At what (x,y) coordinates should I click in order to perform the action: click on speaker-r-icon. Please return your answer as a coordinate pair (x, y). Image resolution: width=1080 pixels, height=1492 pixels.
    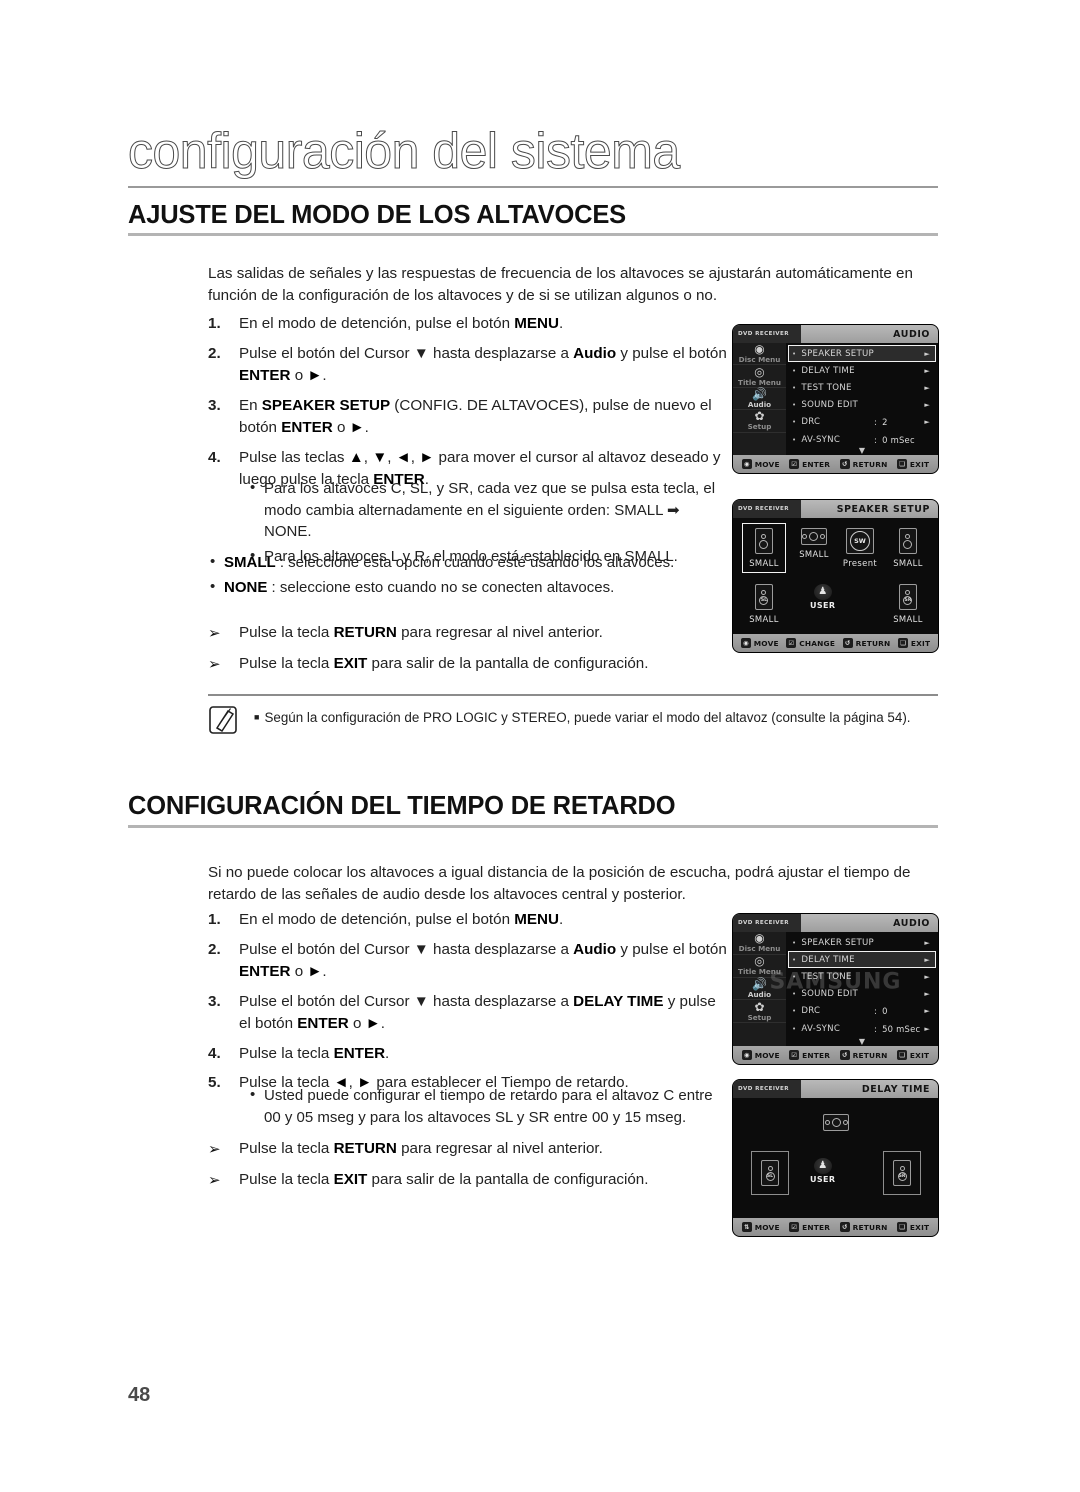
    Looking at the image, I should click on (907, 541).